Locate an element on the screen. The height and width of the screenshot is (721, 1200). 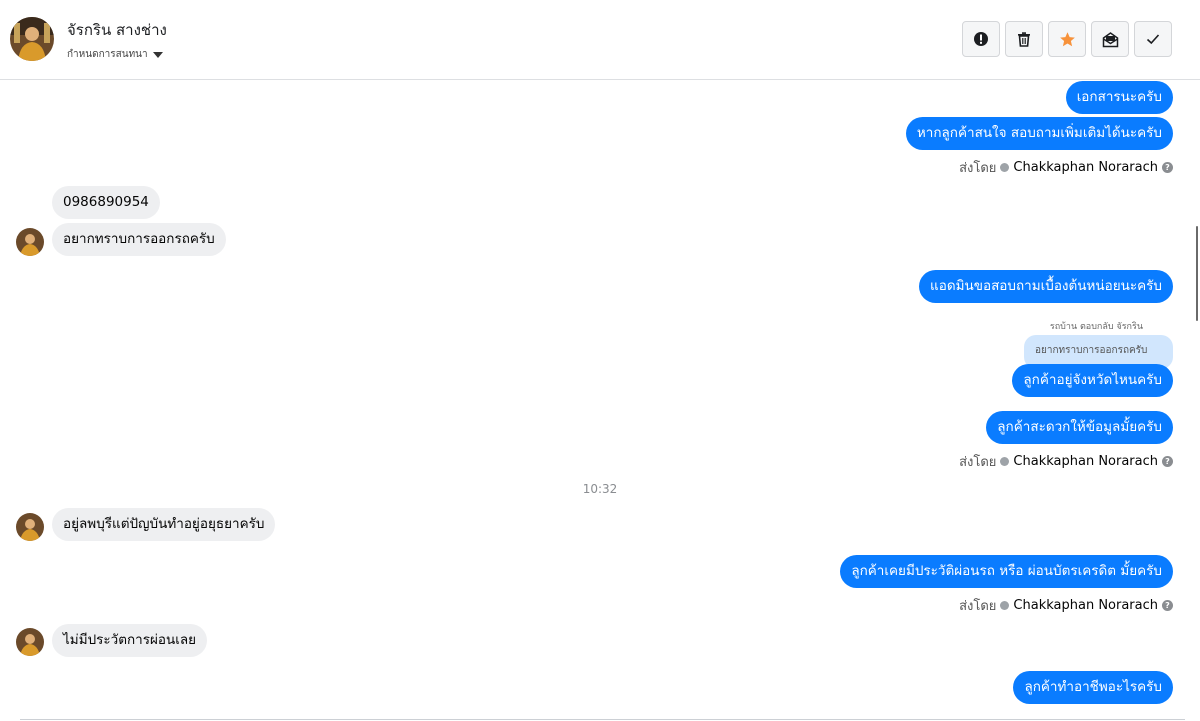
incoming-message: ไม่มีประวัตการผ่อนเลย is located at coordinates (130, 640).